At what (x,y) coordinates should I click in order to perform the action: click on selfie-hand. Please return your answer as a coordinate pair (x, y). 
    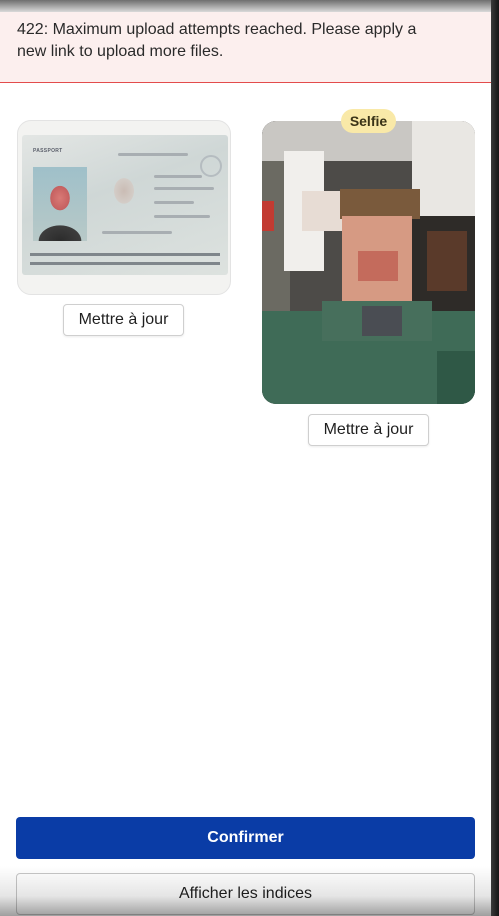
    Looking at the image, I should click on (322, 211).